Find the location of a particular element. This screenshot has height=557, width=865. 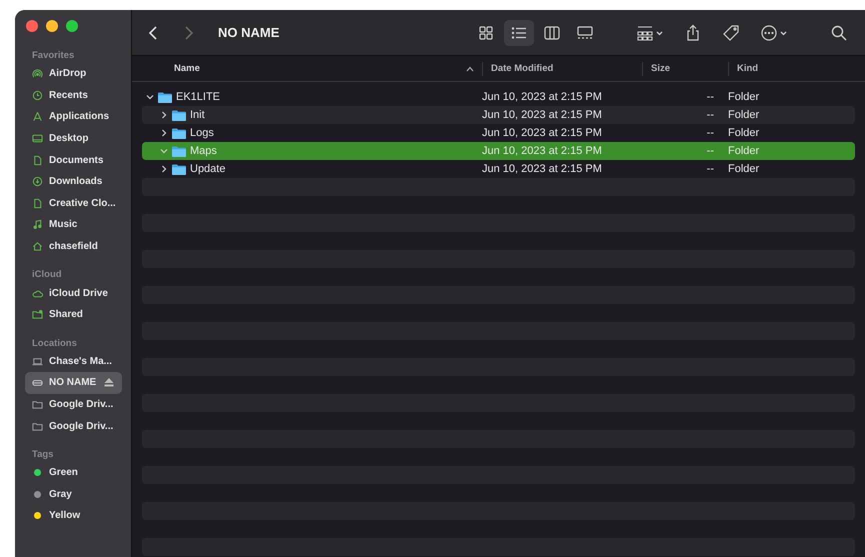

group-by-icon is located at coordinates (650, 33).